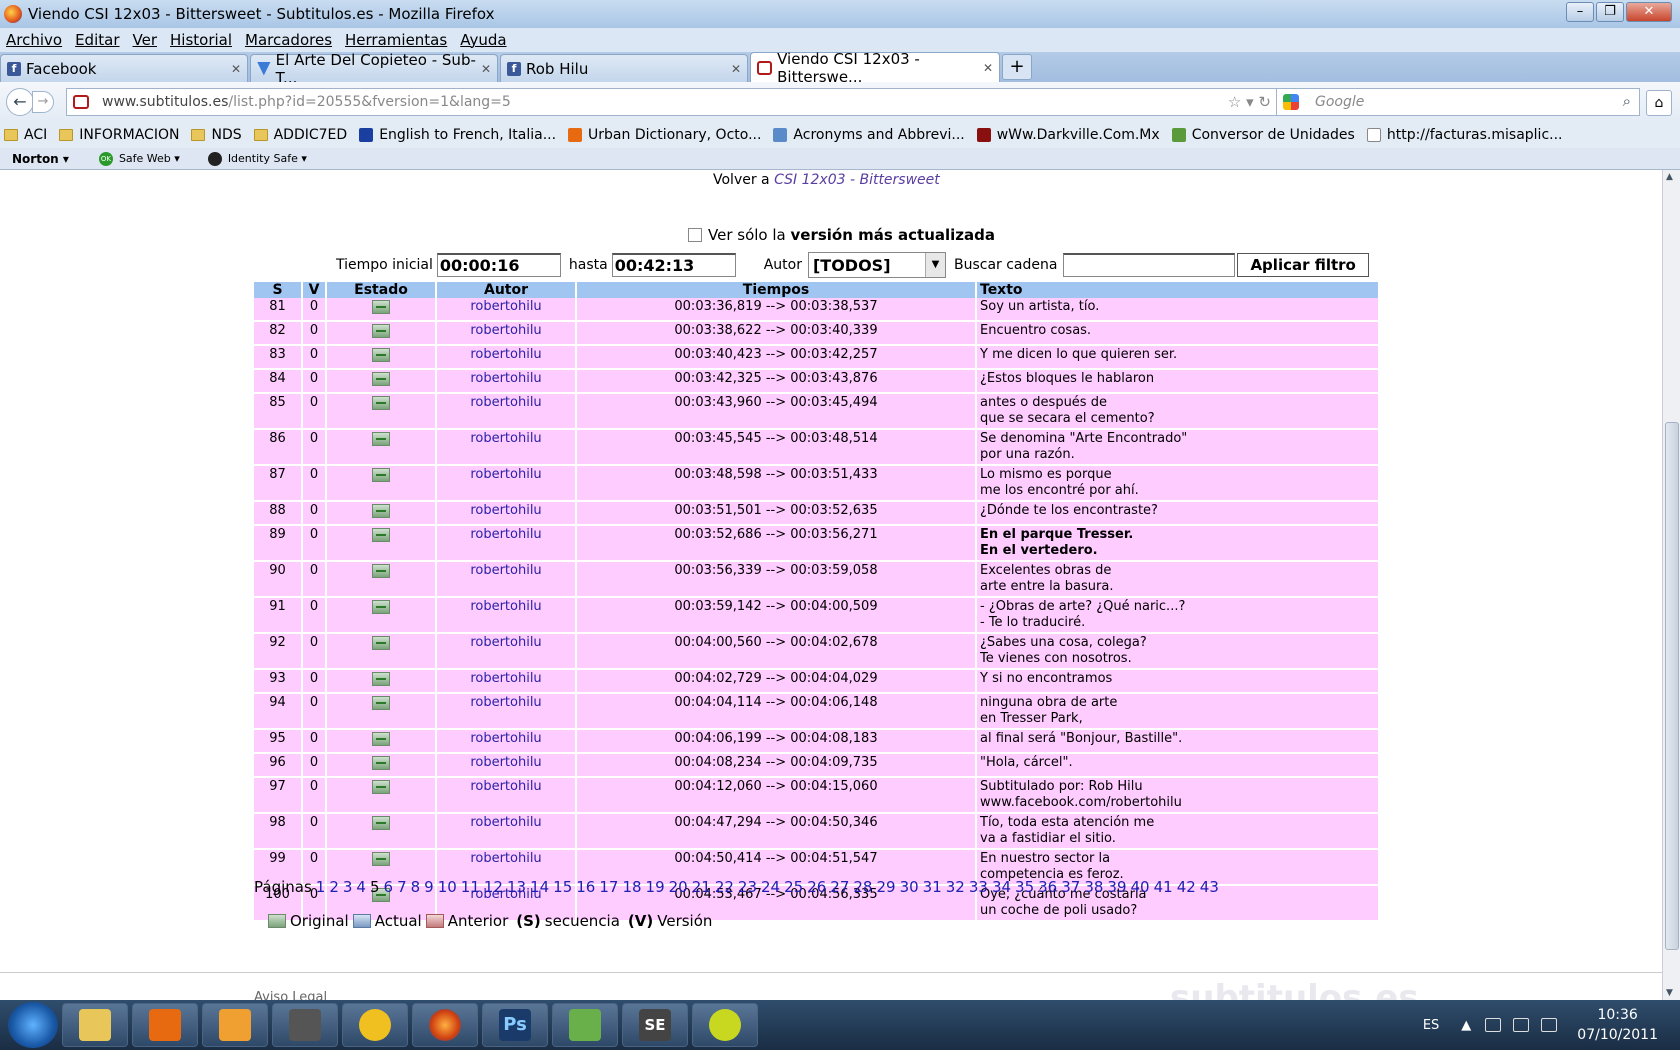 Image resolution: width=1680 pixels, height=1050 pixels. Describe the element at coordinates (515, 1025) in the screenshot. I see `taskbar-photoshop: Ps` at that location.